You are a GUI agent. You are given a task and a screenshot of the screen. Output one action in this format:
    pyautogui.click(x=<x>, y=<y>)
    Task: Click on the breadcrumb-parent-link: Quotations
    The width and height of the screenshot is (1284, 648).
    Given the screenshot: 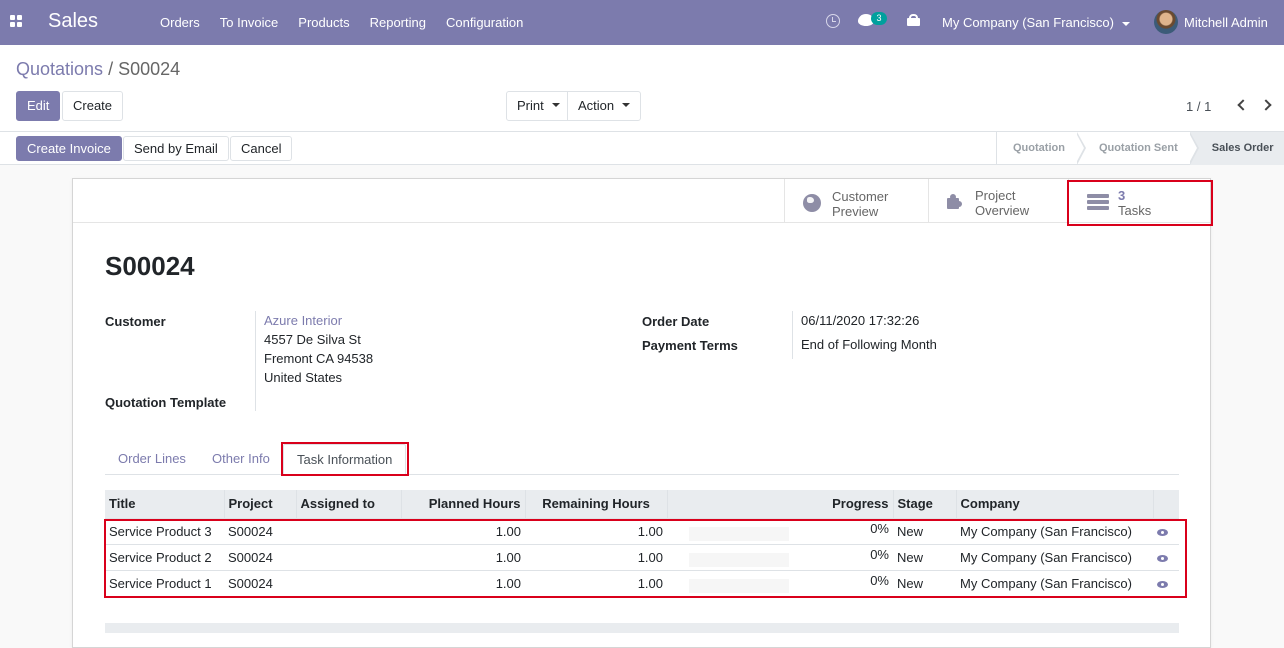 What is the action you would take?
    pyautogui.click(x=59, y=69)
    